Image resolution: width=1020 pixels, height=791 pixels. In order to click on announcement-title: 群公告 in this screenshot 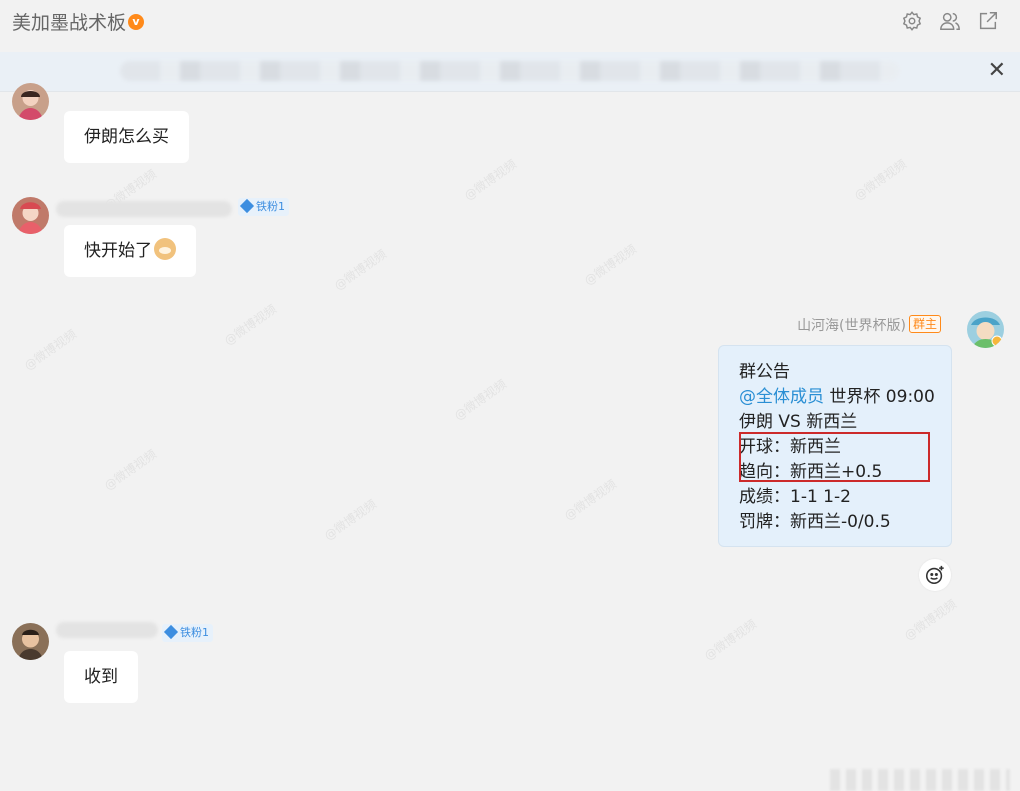, I will do `click(764, 372)`.